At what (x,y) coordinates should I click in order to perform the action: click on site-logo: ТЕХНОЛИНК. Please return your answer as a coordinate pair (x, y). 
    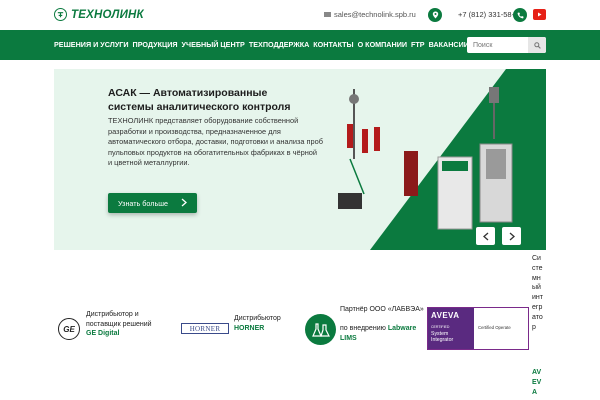
    Looking at the image, I should click on (99, 14).